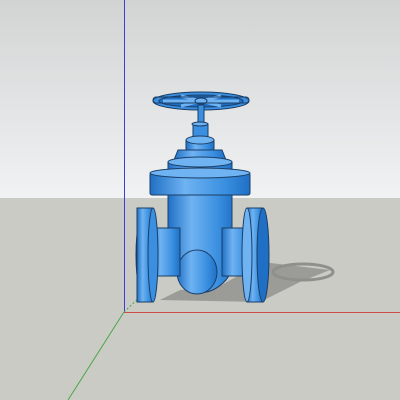  I want to click on left-flange, so click(147, 255).